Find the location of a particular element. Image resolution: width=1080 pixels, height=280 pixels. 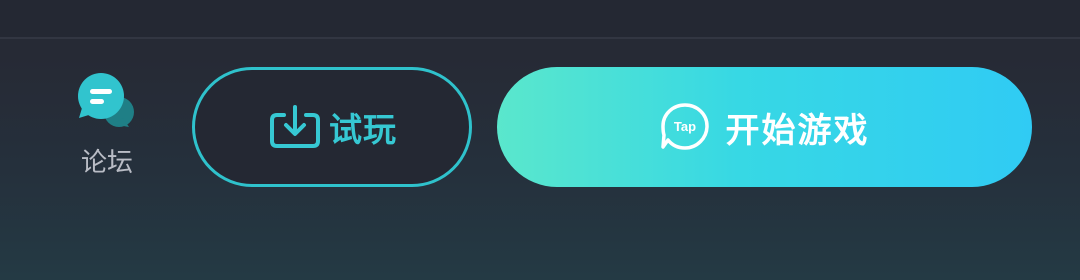

trial-play-label: 试玩 is located at coordinates (363, 129).